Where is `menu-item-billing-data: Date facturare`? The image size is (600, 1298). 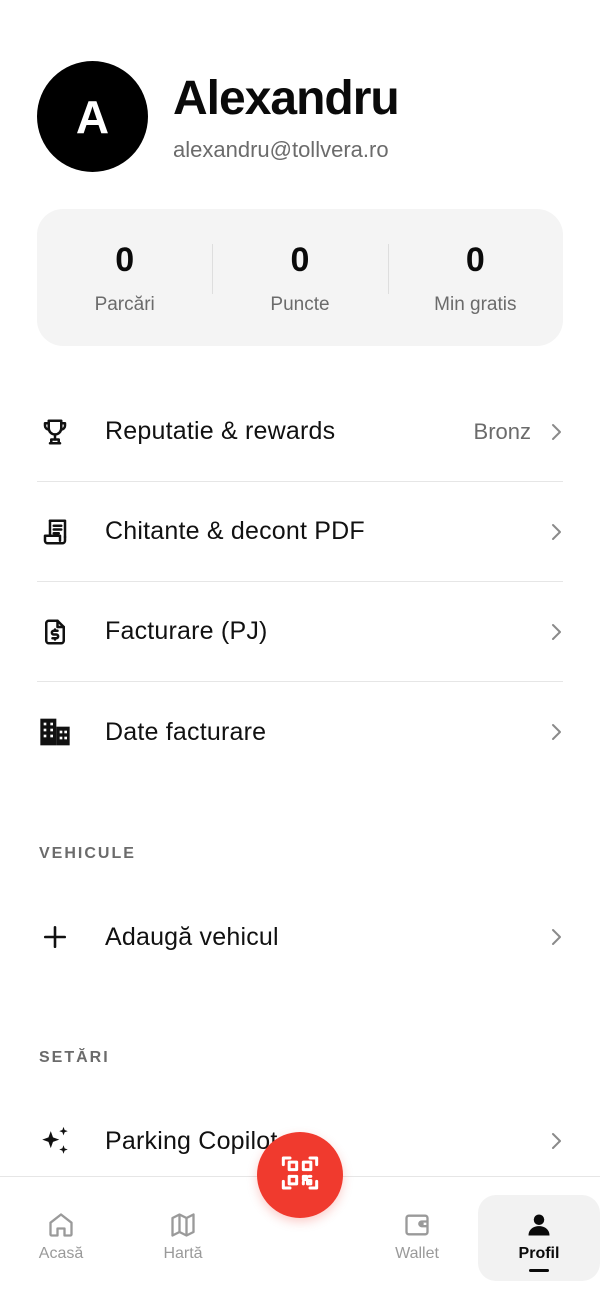 menu-item-billing-data: Date facturare is located at coordinates (300, 732).